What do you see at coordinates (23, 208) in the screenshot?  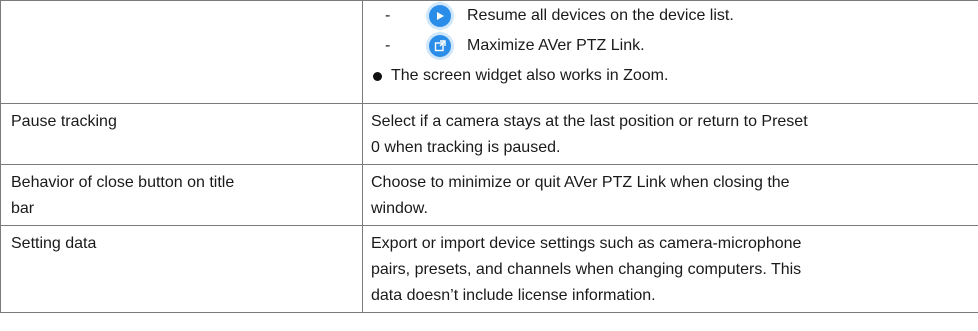 I see `name-line: bar` at bounding box center [23, 208].